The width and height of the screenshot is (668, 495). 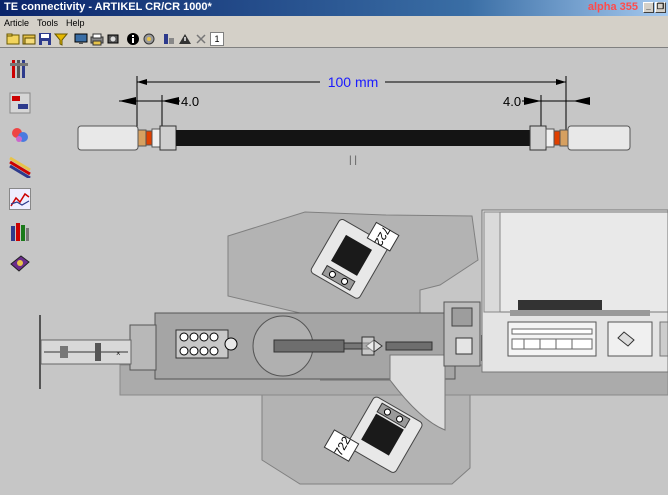 What do you see at coordinates (20, 168) in the screenshot?
I see `wires-icon` at bounding box center [20, 168].